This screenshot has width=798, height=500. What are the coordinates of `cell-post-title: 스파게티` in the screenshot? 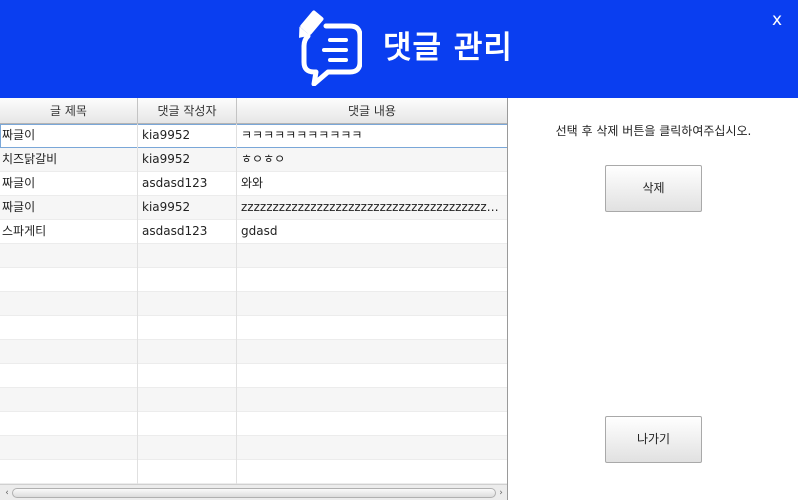 It's located at (69, 232).